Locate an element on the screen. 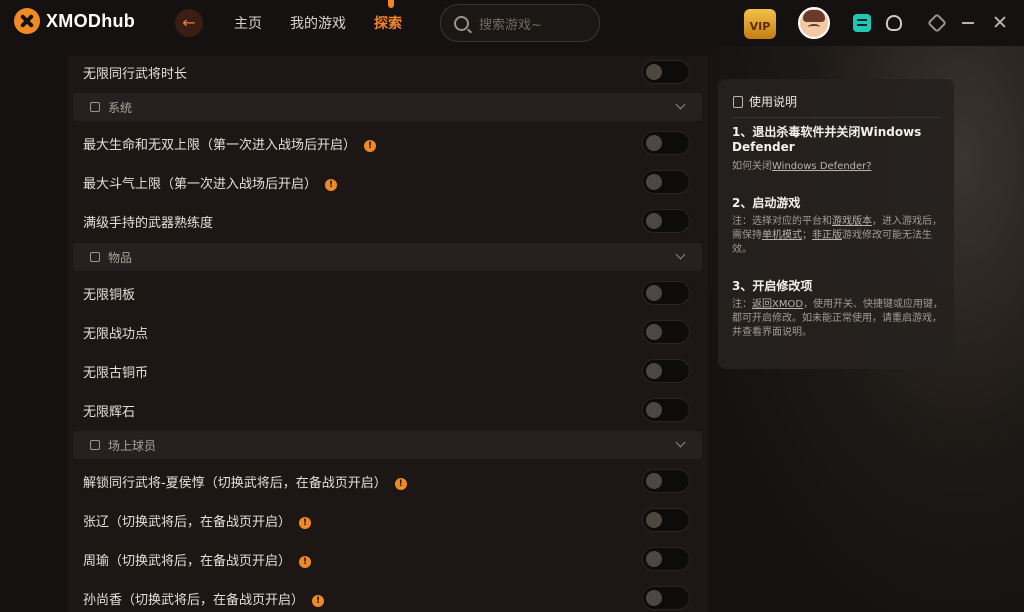 Image resolution: width=1024 pixels, height=612 pixels. cheat-label-text: 最大斗气上限（第一次进入战场后开启） is located at coordinates (200, 184).